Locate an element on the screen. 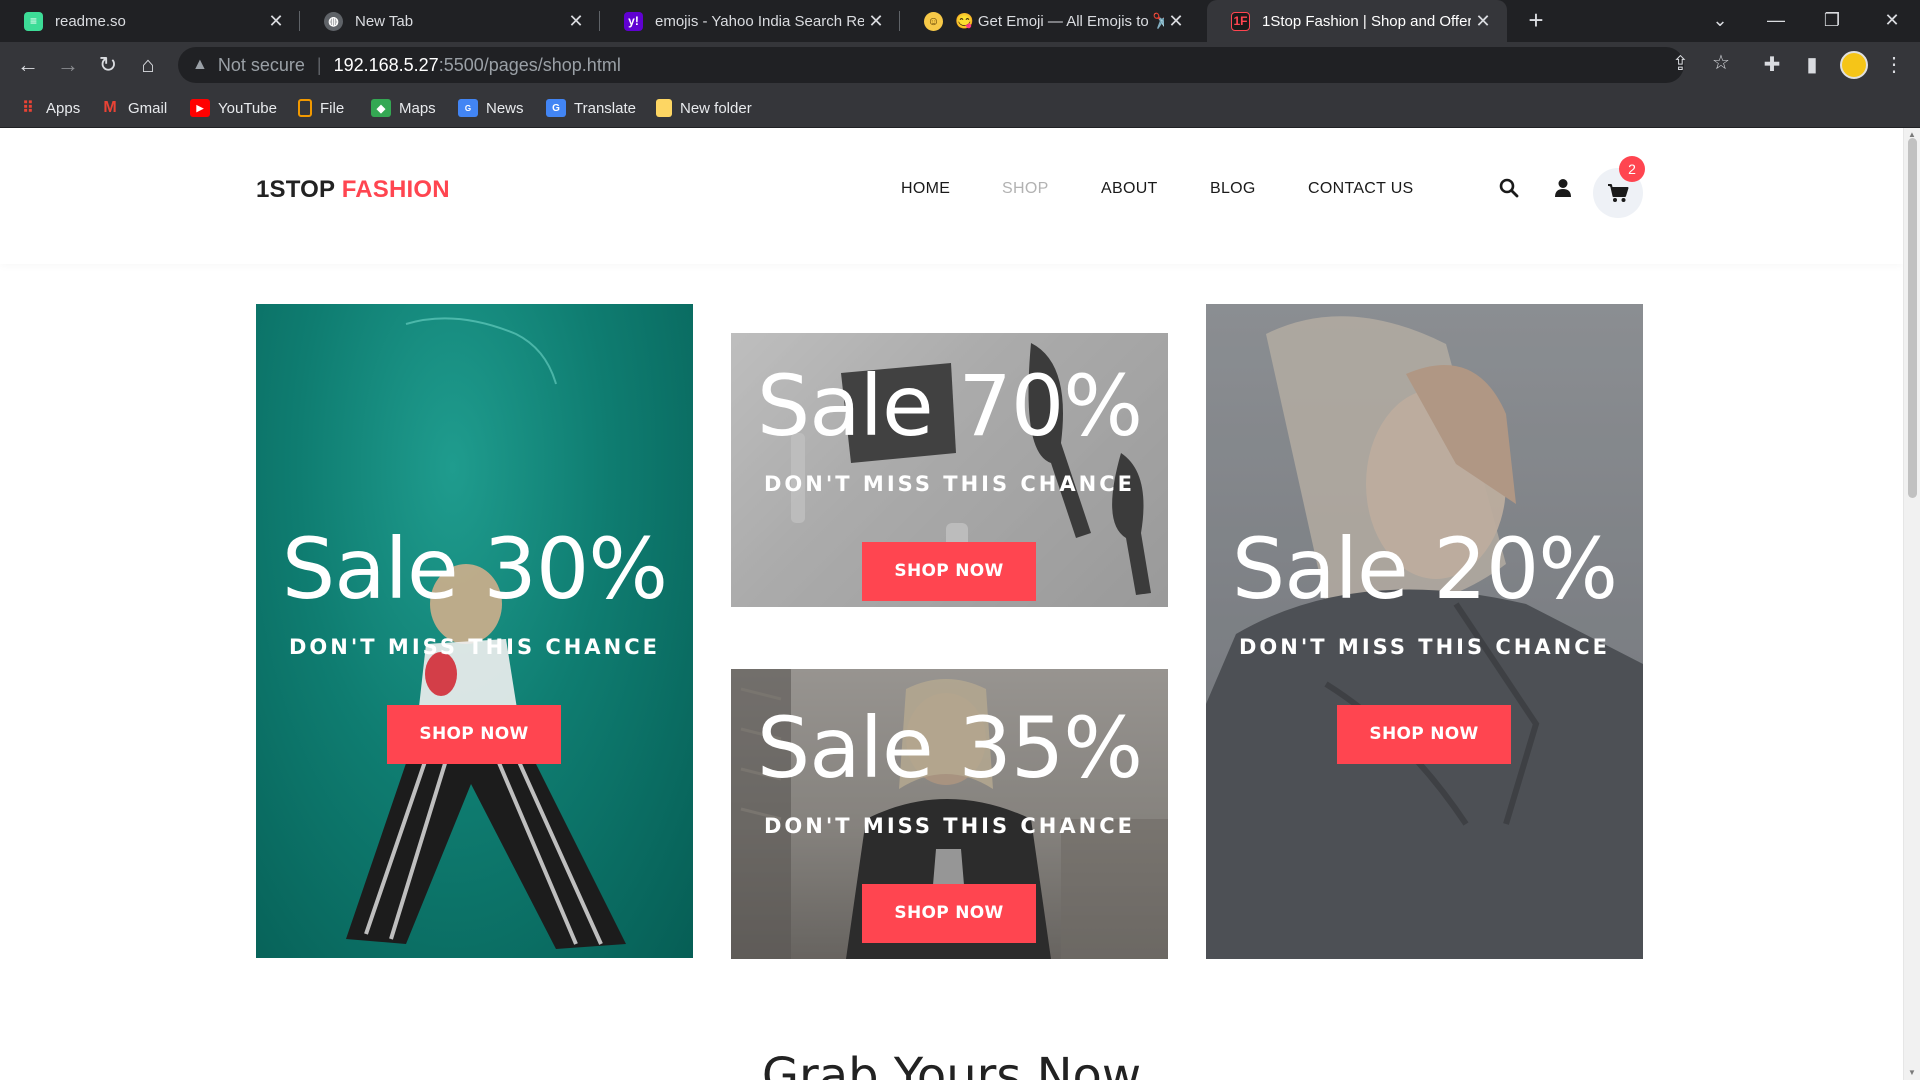 Image resolution: width=1920 pixels, height=1080 pixels. tab-title: 😋 Get Emoji — All Emojis to ✂️ is located at coordinates (1059, 21).